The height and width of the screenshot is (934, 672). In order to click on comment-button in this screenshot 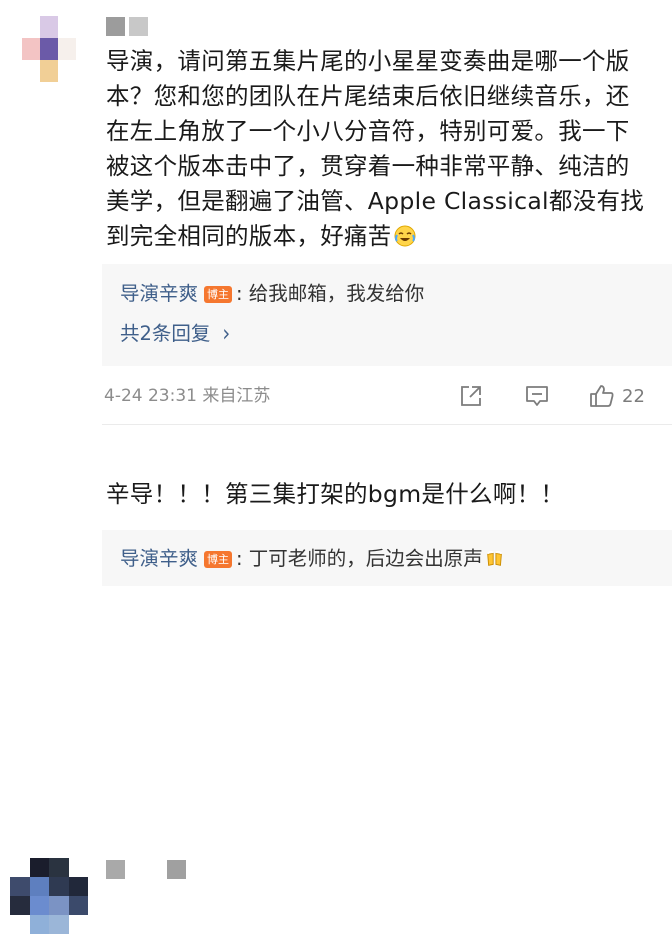, I will do `click(537, 396)`.